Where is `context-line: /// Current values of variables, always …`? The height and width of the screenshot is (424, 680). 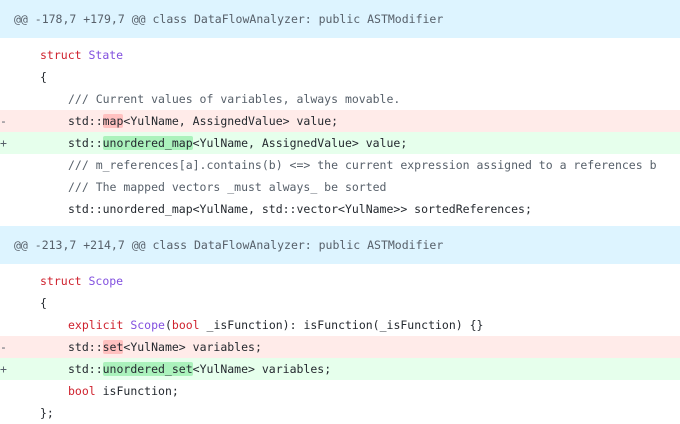 context-line: /// Current values of variables, always … is located at coordinates (340, 99).